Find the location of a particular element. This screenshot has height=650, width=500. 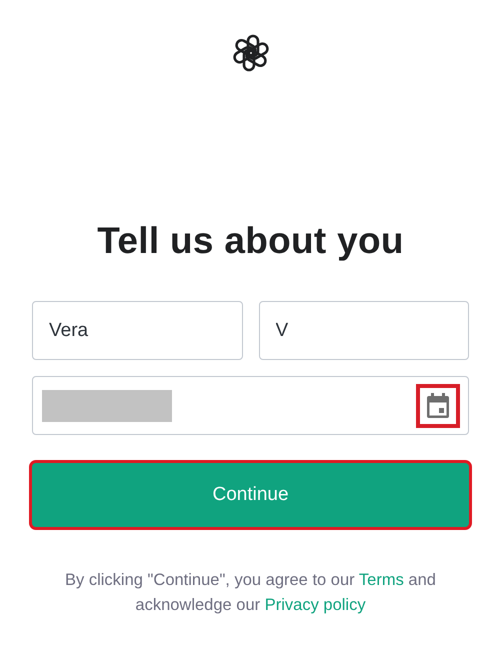

birthday-field is located at coordinates (250, 406).